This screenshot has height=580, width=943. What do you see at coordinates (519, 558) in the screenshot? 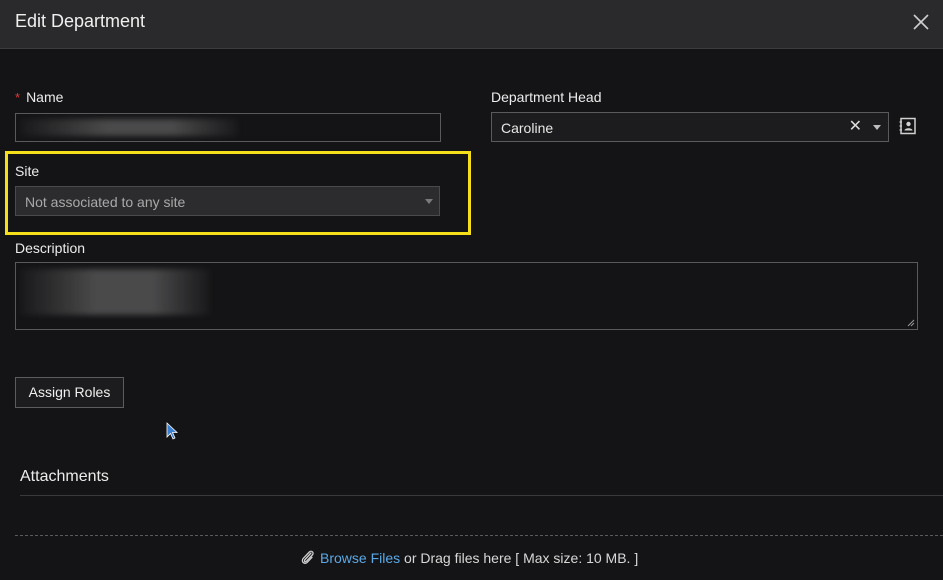
I see `drag-files-text: or Drag files here [ Max size: 10 MB. ]` at bounding box center [519, 558].